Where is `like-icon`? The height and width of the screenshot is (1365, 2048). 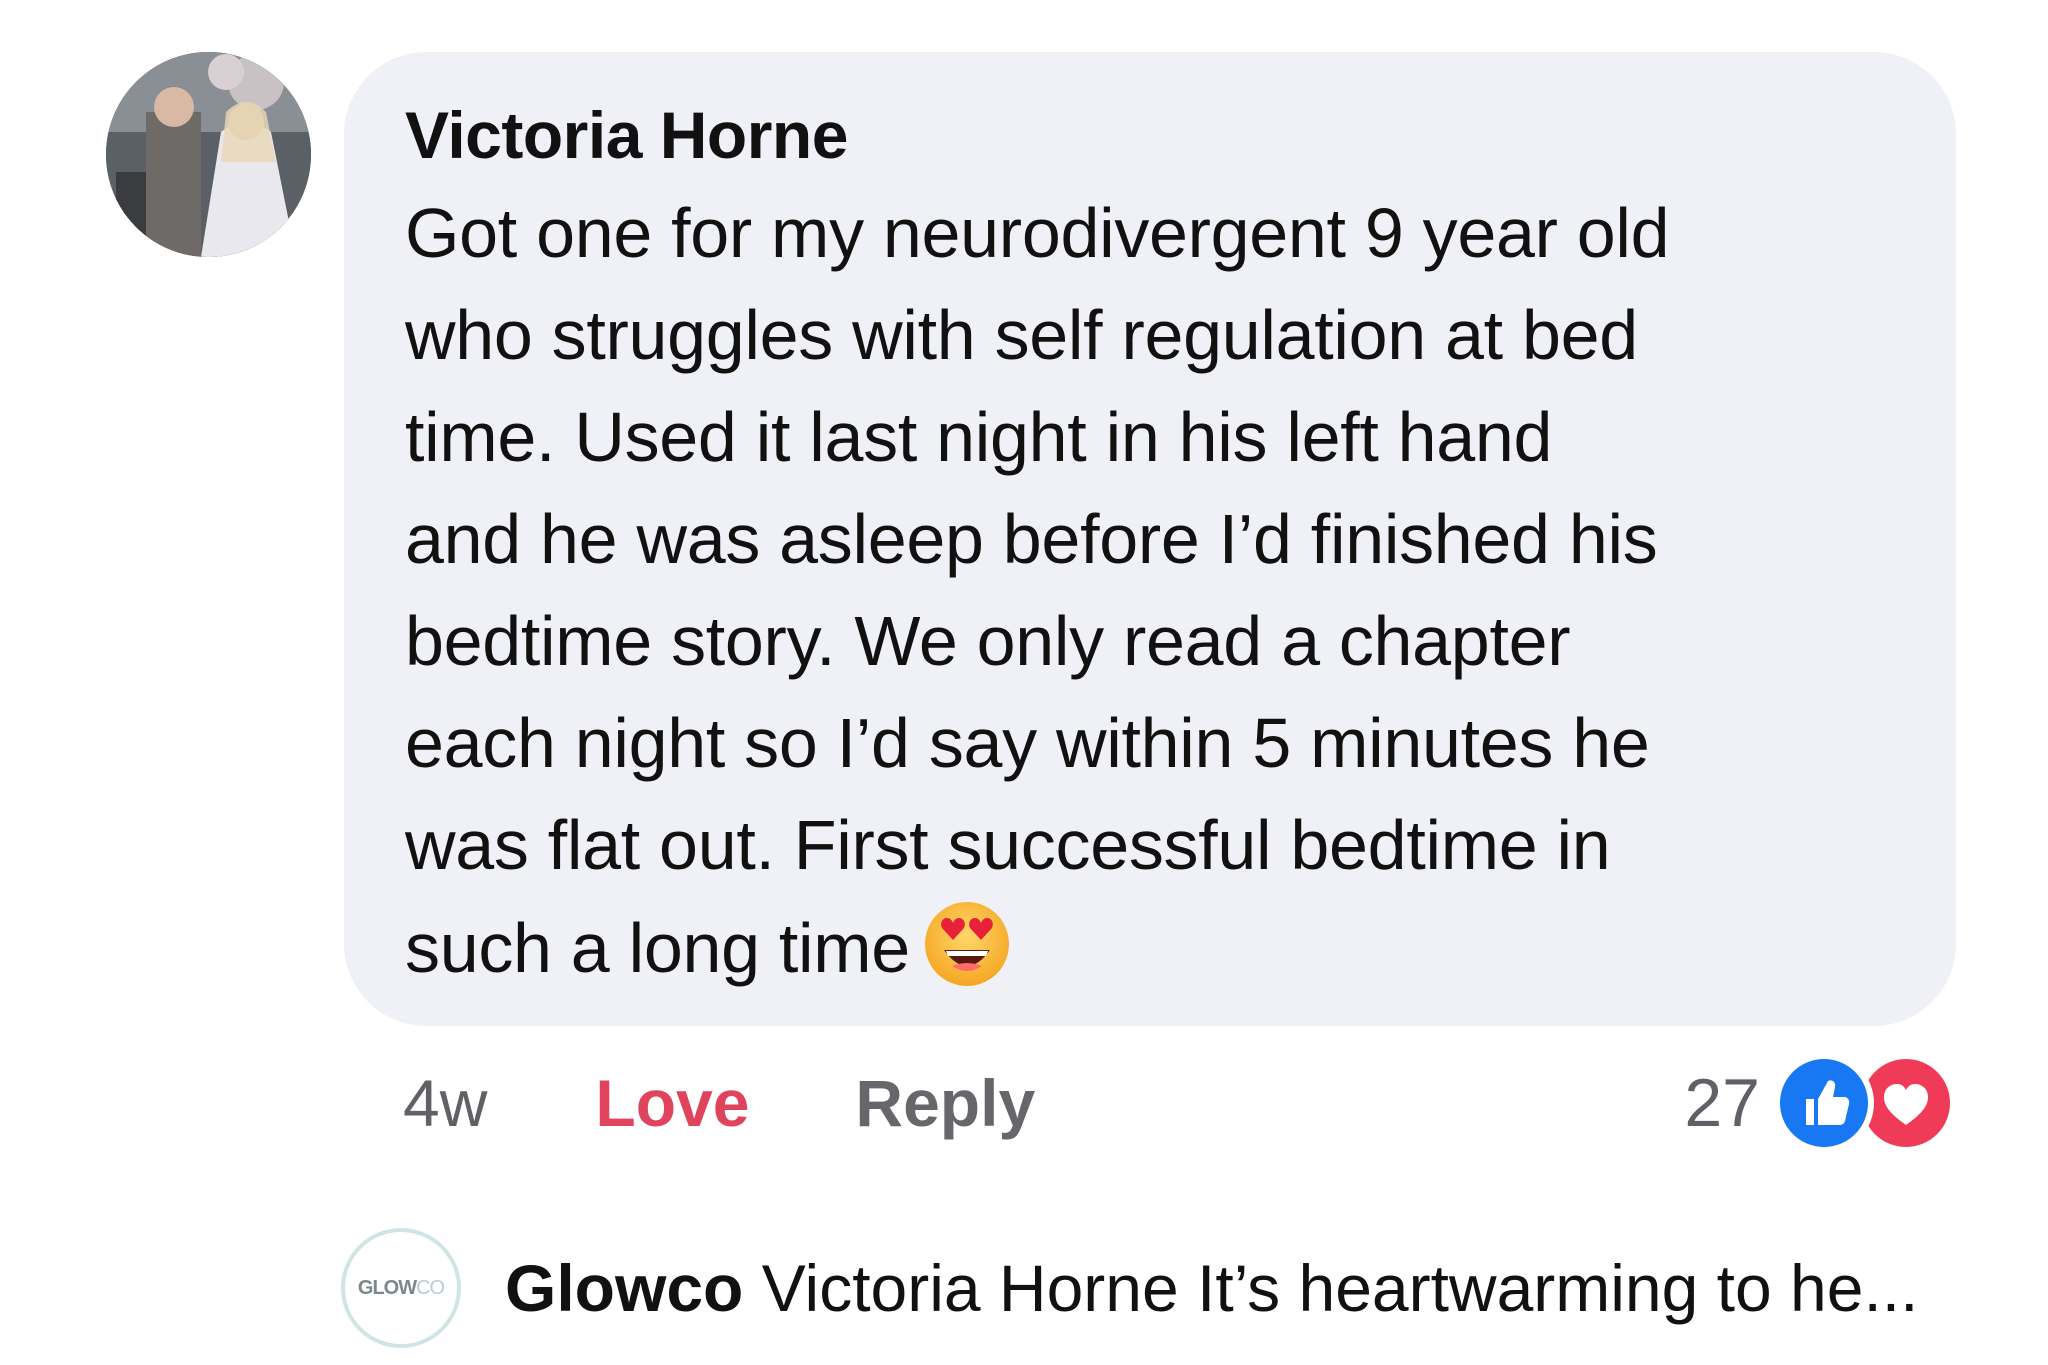
like-icon is located at coordinates (1824, 1103).